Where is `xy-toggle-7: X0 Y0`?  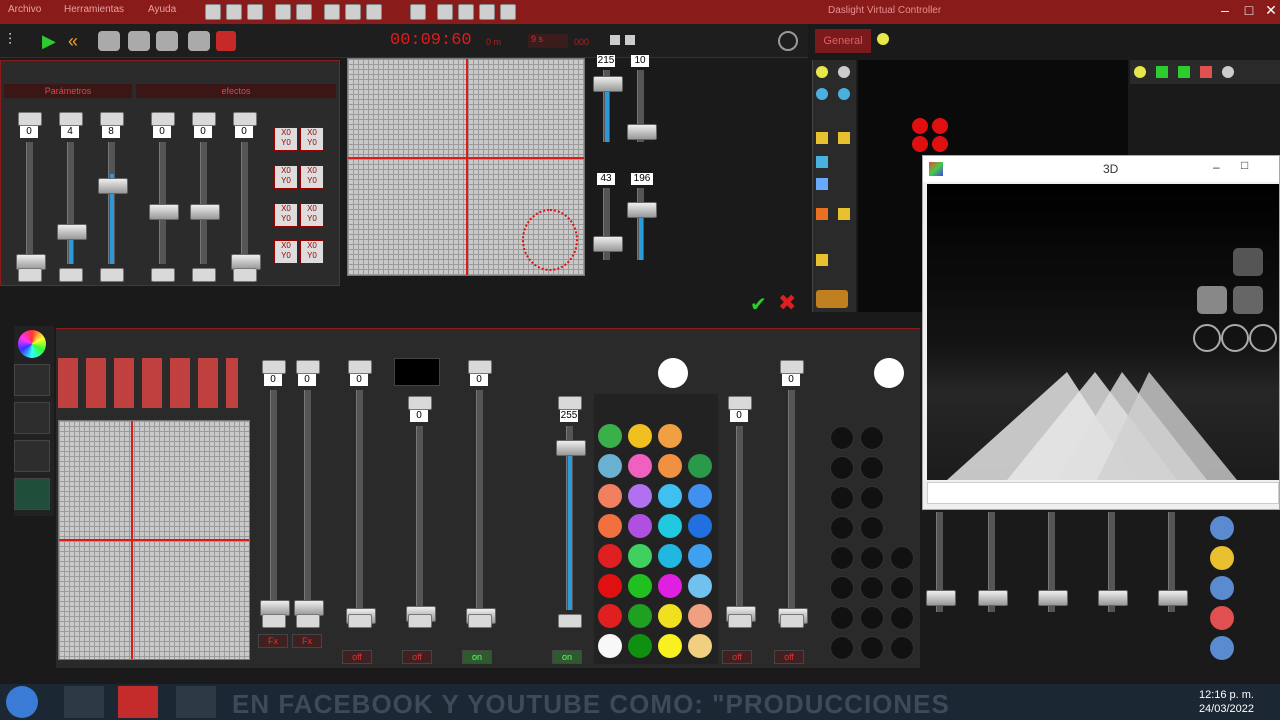 xy-toggle-7: X0 Y0 is located at coordinates (286, 252).